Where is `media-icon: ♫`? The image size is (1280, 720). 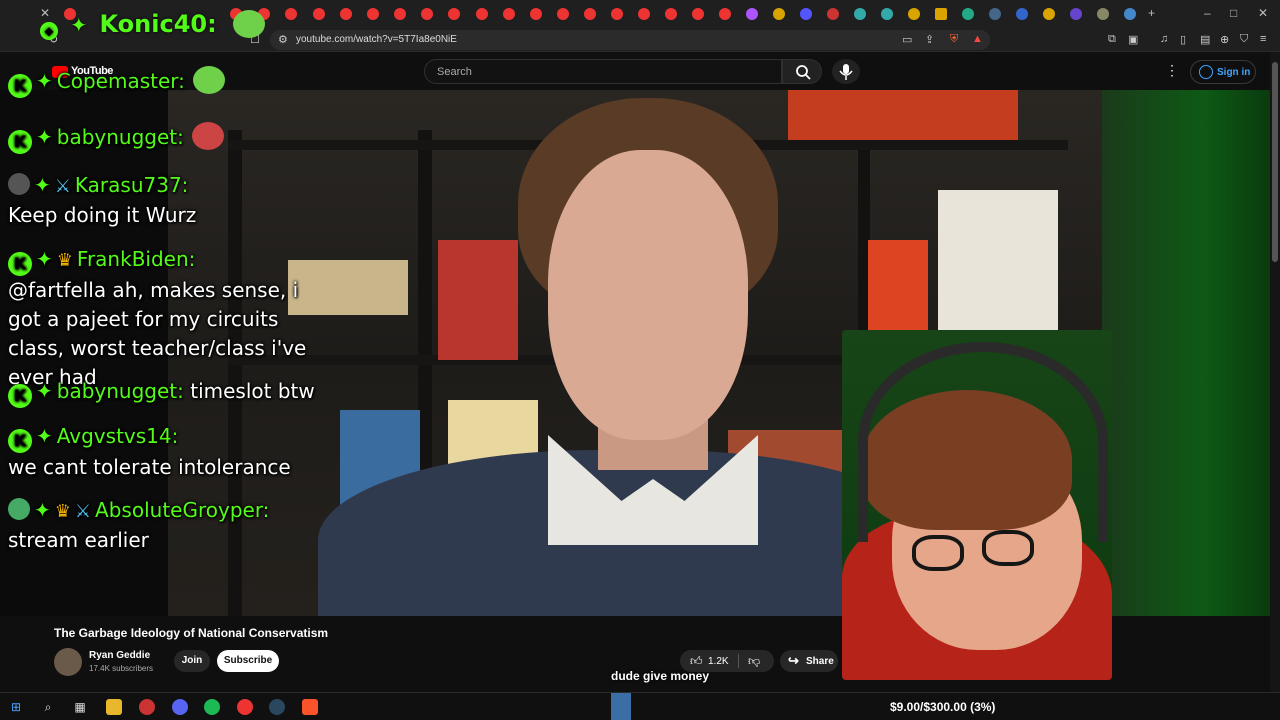 media-icon: ♫ is located at coordinates (1164, 39).